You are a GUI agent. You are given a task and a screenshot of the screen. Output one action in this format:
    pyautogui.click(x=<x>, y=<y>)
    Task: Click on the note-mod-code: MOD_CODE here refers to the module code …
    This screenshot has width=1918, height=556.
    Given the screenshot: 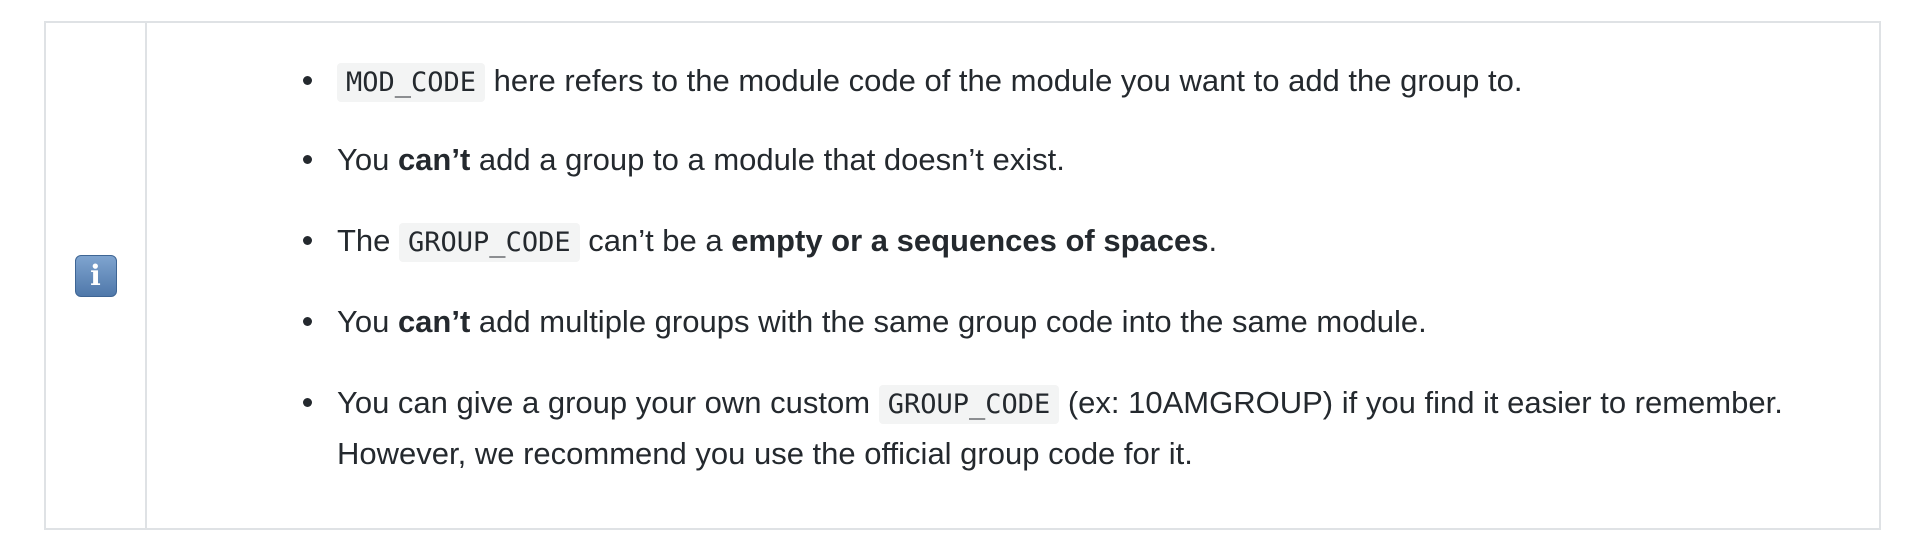 What is the action you would take?
    pyautogui.click(x=1061, y=81)
    